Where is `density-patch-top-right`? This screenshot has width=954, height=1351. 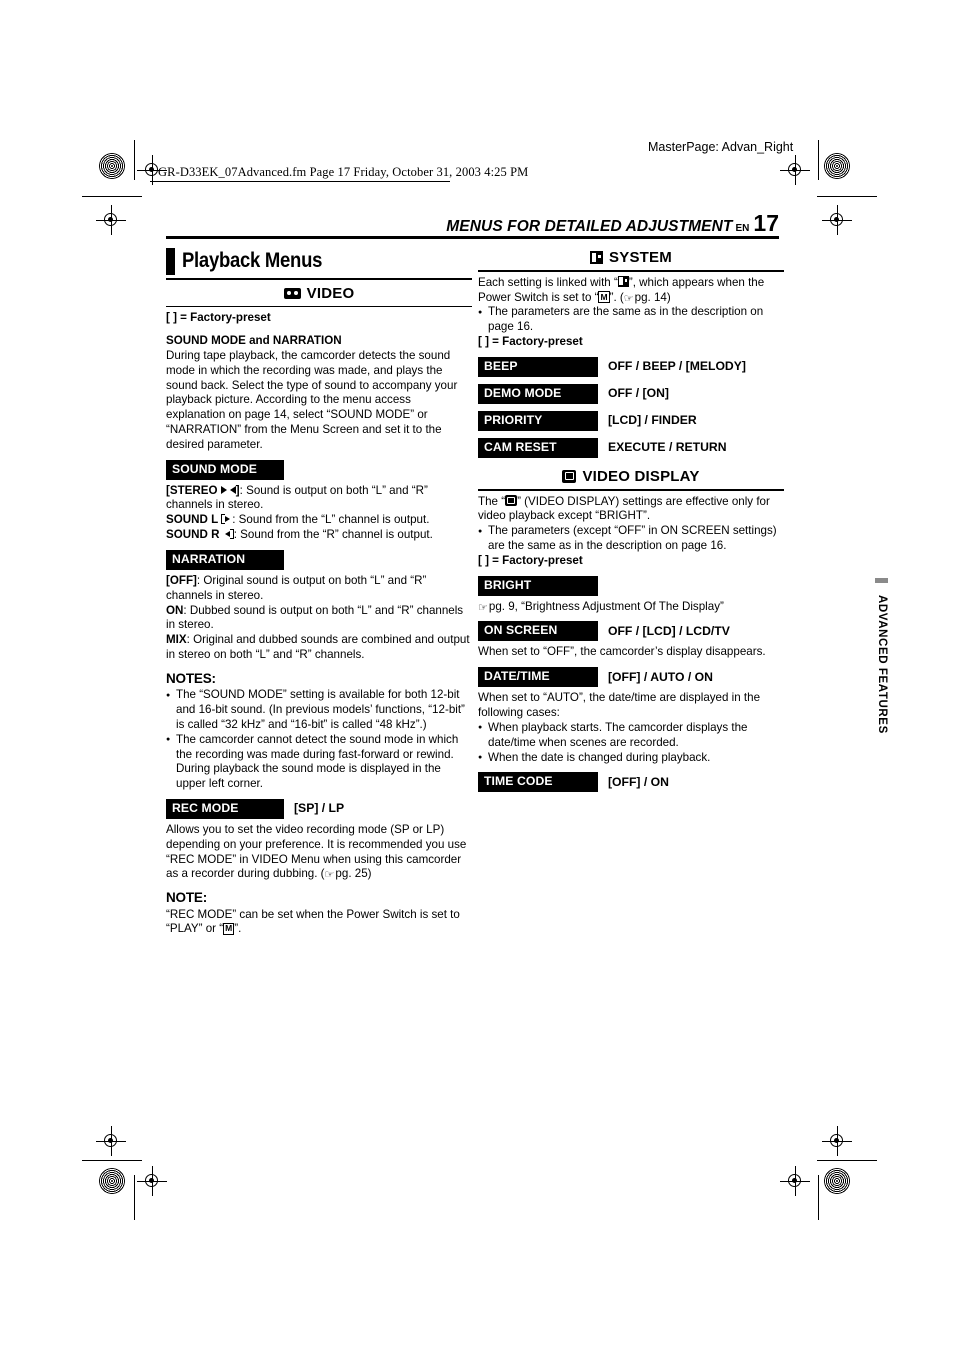 density-patch-top-right is located at coordinates (837, 166).